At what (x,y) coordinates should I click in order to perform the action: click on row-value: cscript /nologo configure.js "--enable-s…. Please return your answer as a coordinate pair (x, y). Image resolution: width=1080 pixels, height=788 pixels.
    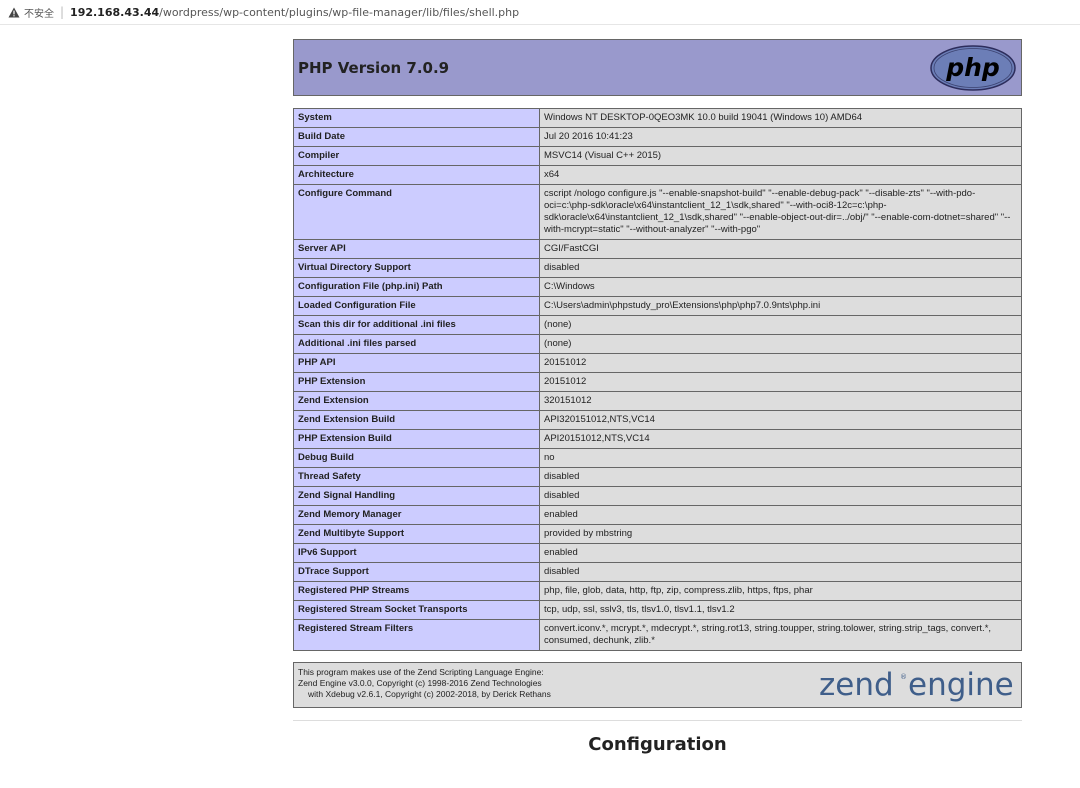
    Looking at the image, I should click on (780, 212).